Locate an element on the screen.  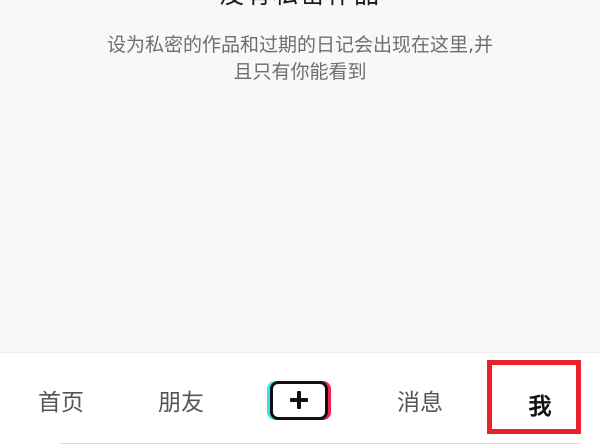
tab-me: 我 is located at coordinates (540, 407).